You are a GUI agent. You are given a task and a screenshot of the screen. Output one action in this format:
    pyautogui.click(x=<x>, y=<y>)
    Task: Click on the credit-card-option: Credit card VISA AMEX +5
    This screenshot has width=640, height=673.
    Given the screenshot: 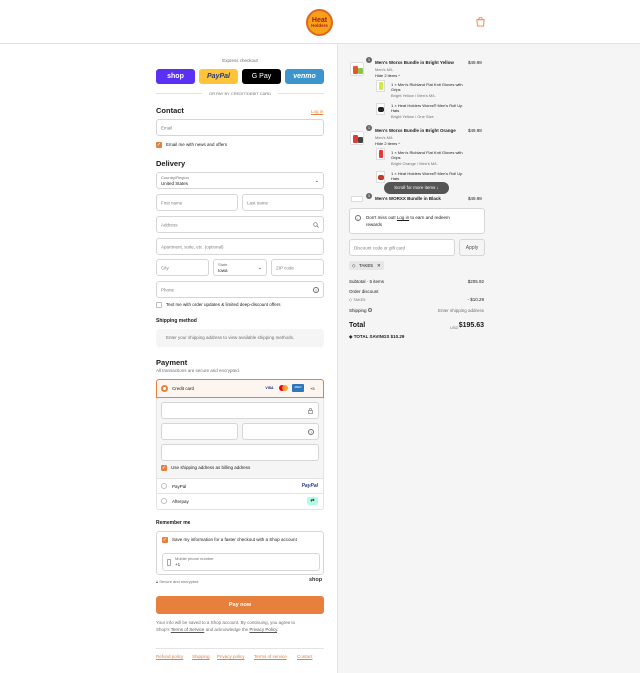 What is the action you would take?
    pyautogui.click(x=240, y=388)
    